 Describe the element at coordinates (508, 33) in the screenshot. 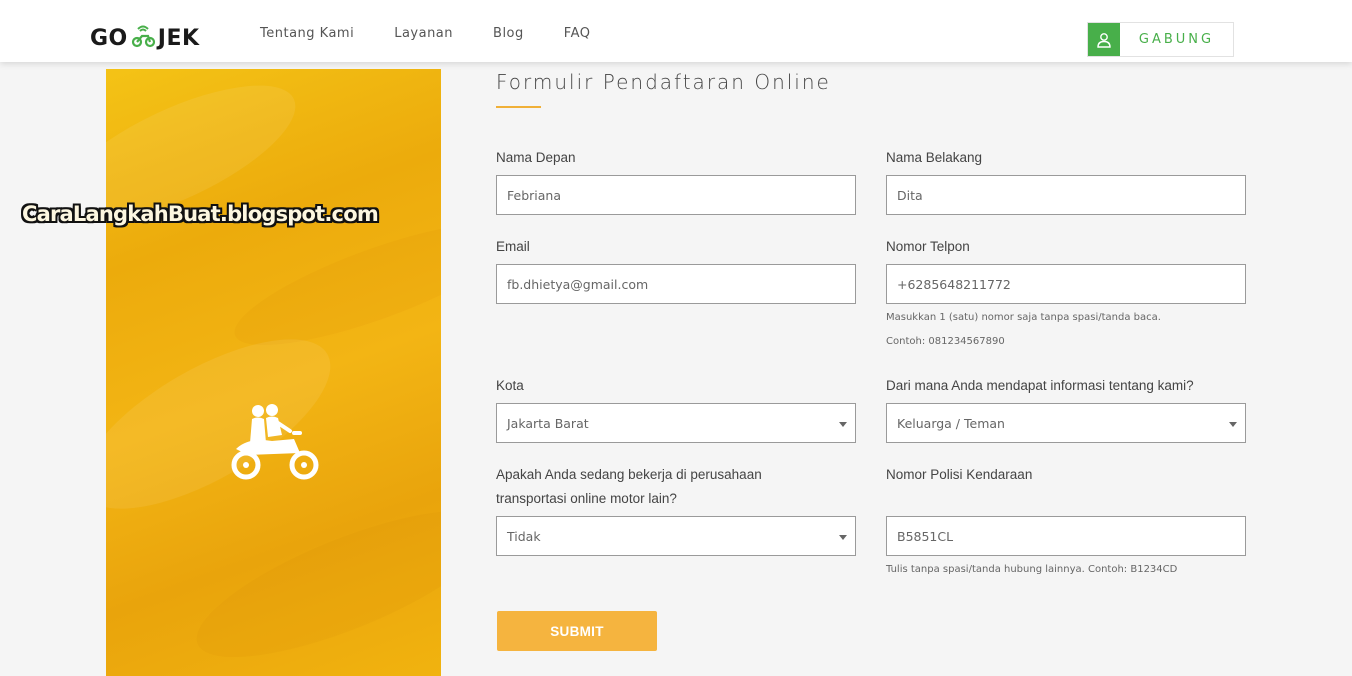

I see `nav-blog: Blog` at that location.